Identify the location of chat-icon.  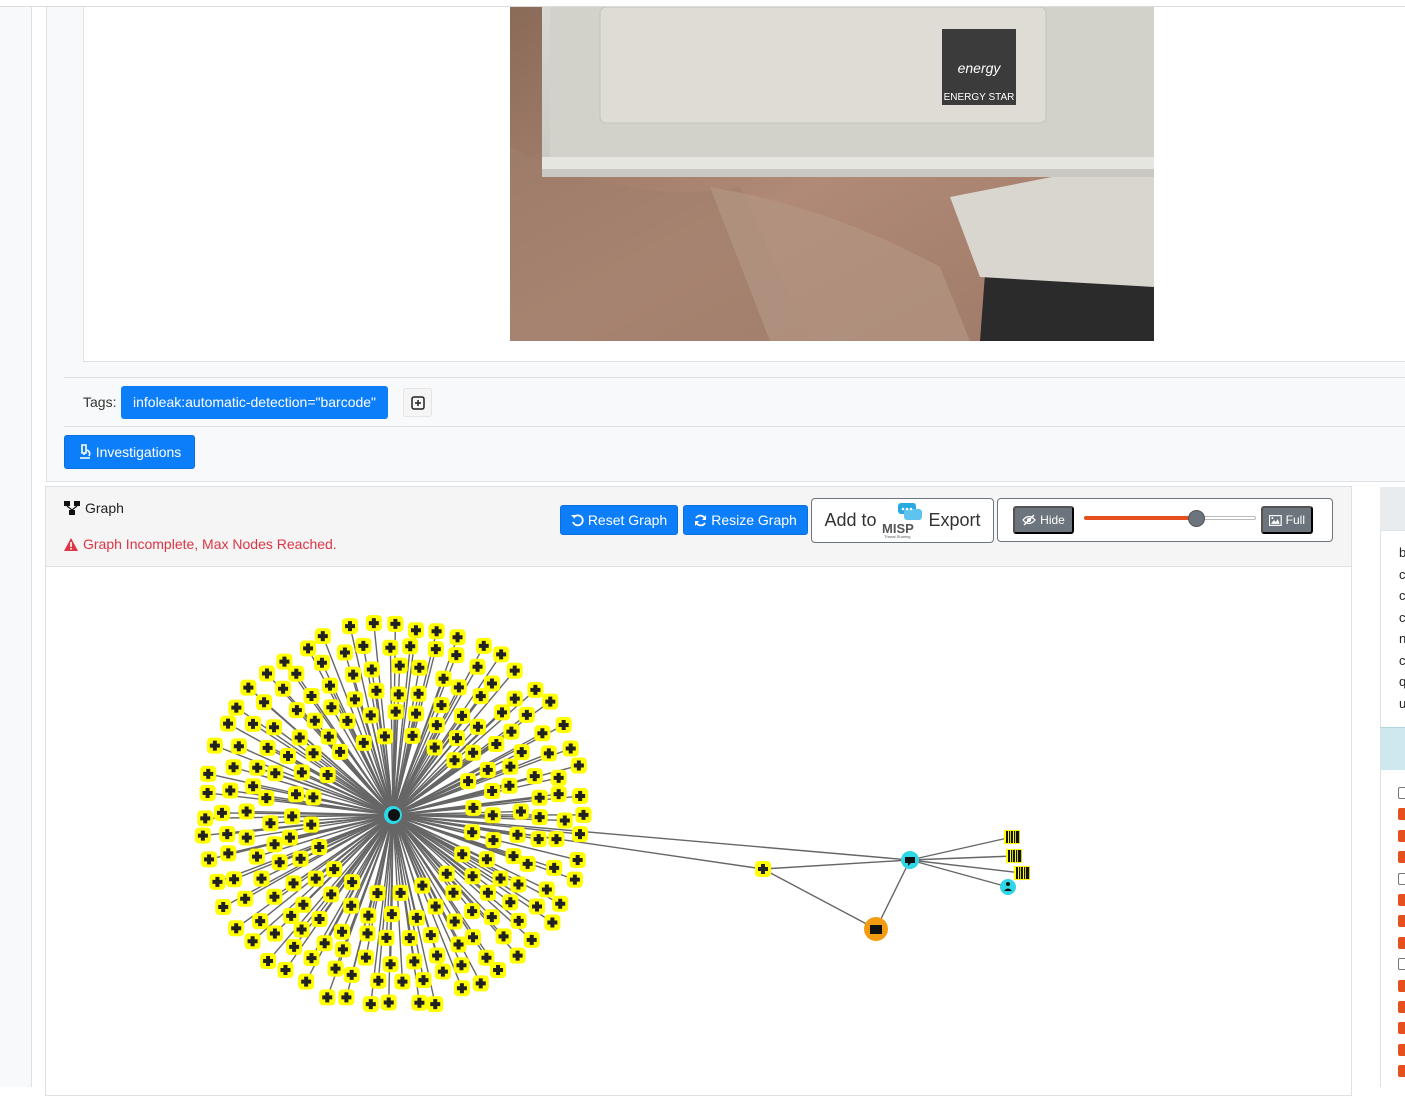
(910, 860).